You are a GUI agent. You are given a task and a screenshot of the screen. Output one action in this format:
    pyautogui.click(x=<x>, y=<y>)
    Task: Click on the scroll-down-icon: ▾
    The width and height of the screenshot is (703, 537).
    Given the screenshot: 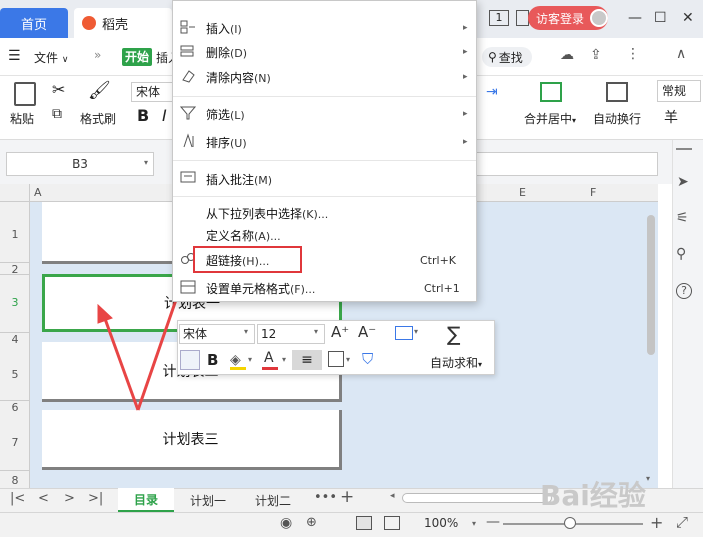 What is the action you would take?
    pyautogui.click(x=648, y=478)
    